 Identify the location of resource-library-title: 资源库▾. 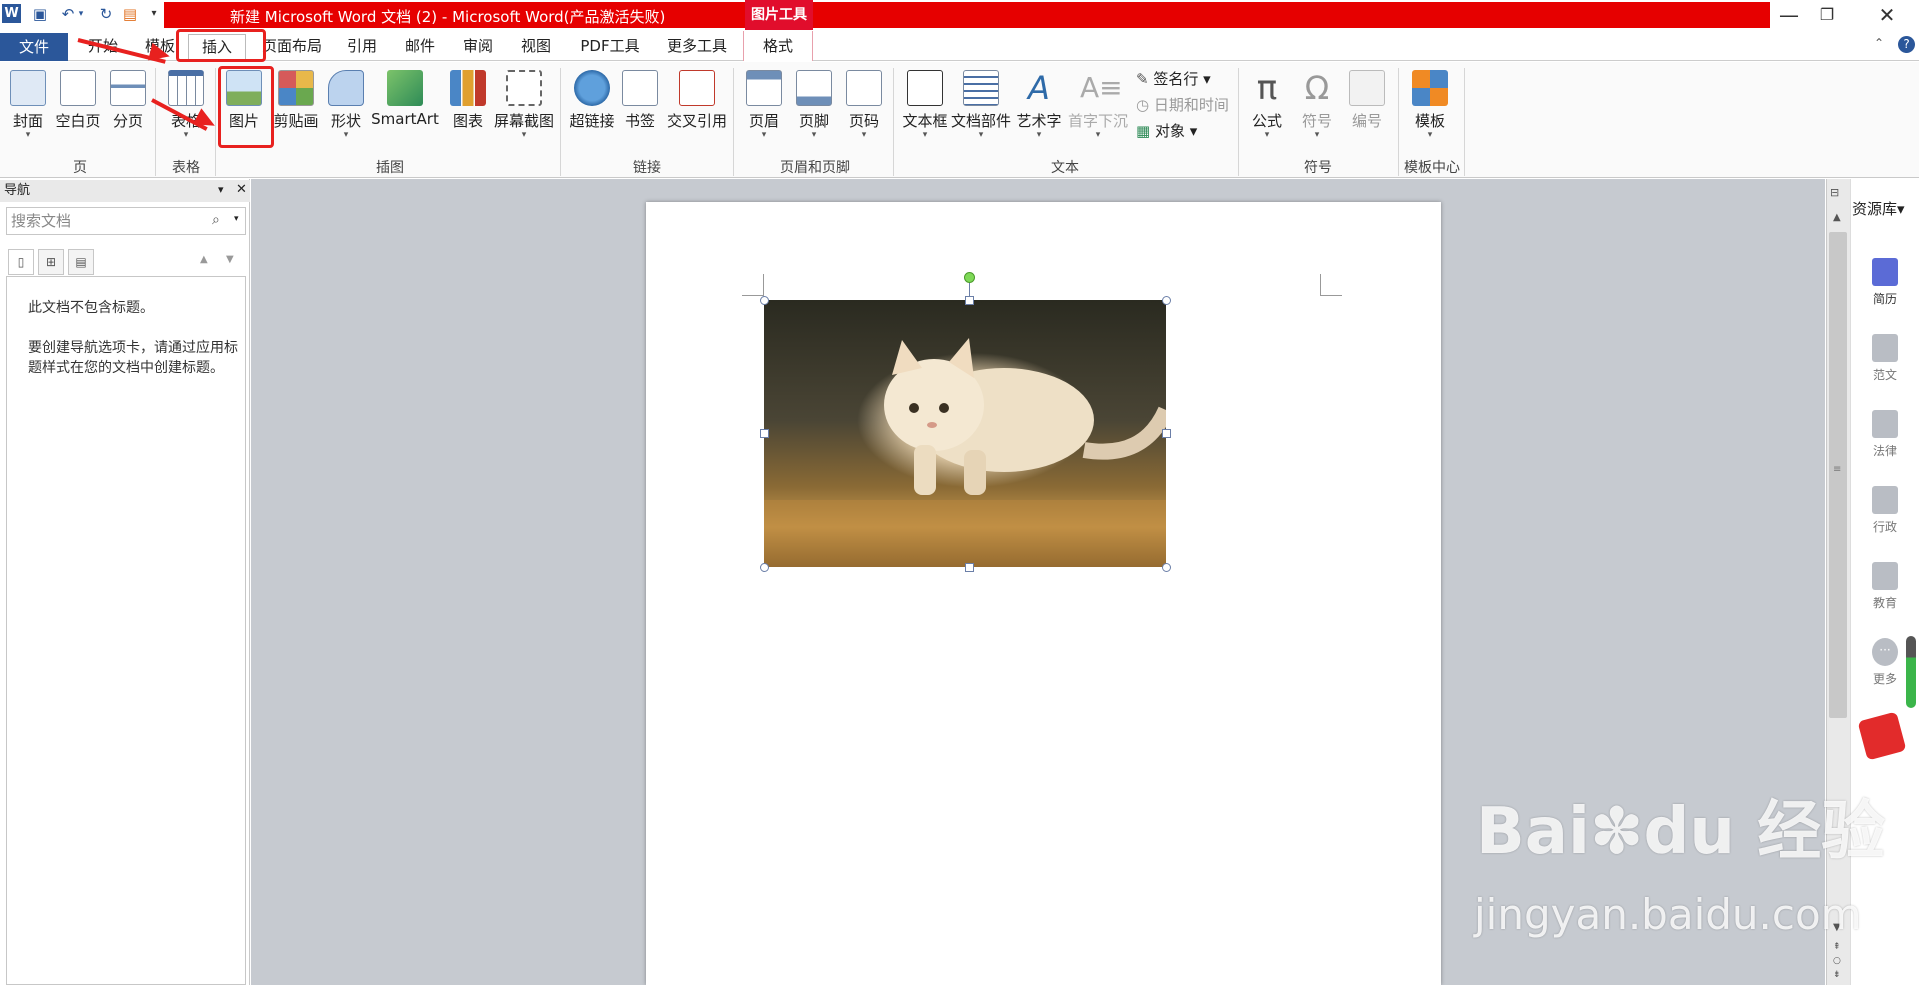
(1878, 208).